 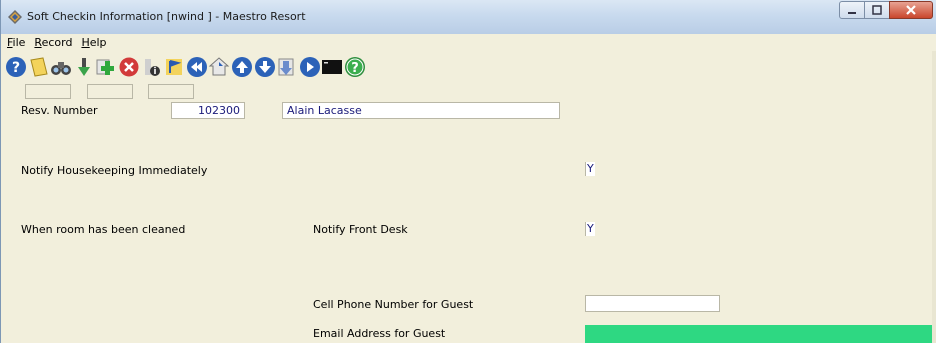 I want to click on menu-file-label: ile, so click(x=19, y=42).